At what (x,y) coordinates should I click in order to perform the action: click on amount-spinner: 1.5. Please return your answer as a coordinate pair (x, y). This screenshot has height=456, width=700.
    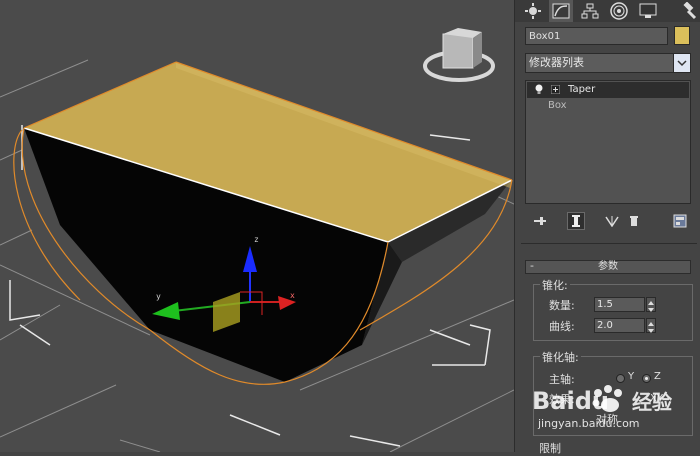
    Looking at the image, I should click on (625, 304).